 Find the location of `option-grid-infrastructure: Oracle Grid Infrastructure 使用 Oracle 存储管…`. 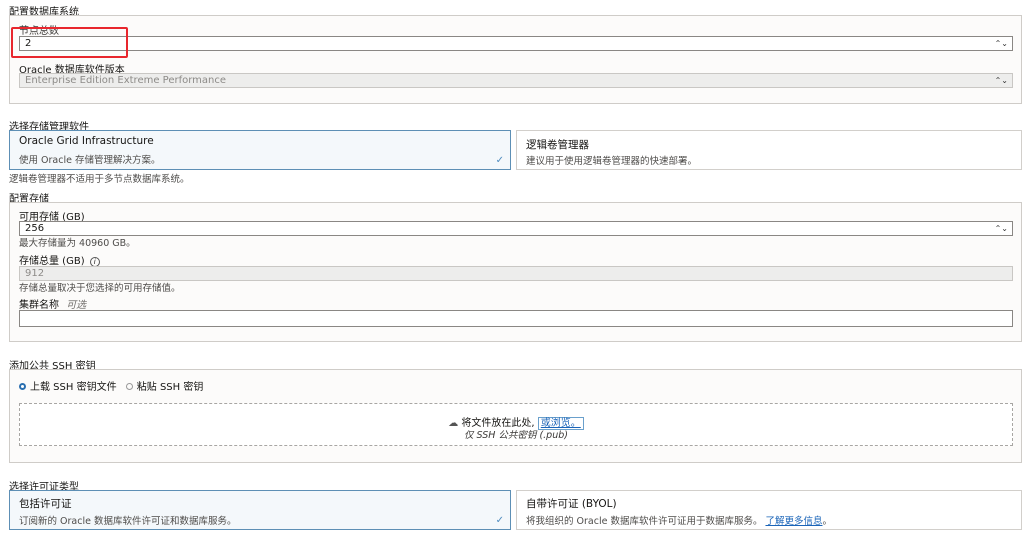

option-grid-infrastructure: Oracle Grid Infrastructure 使用 Oracle 存储管… is located at coordinates (260, 150).